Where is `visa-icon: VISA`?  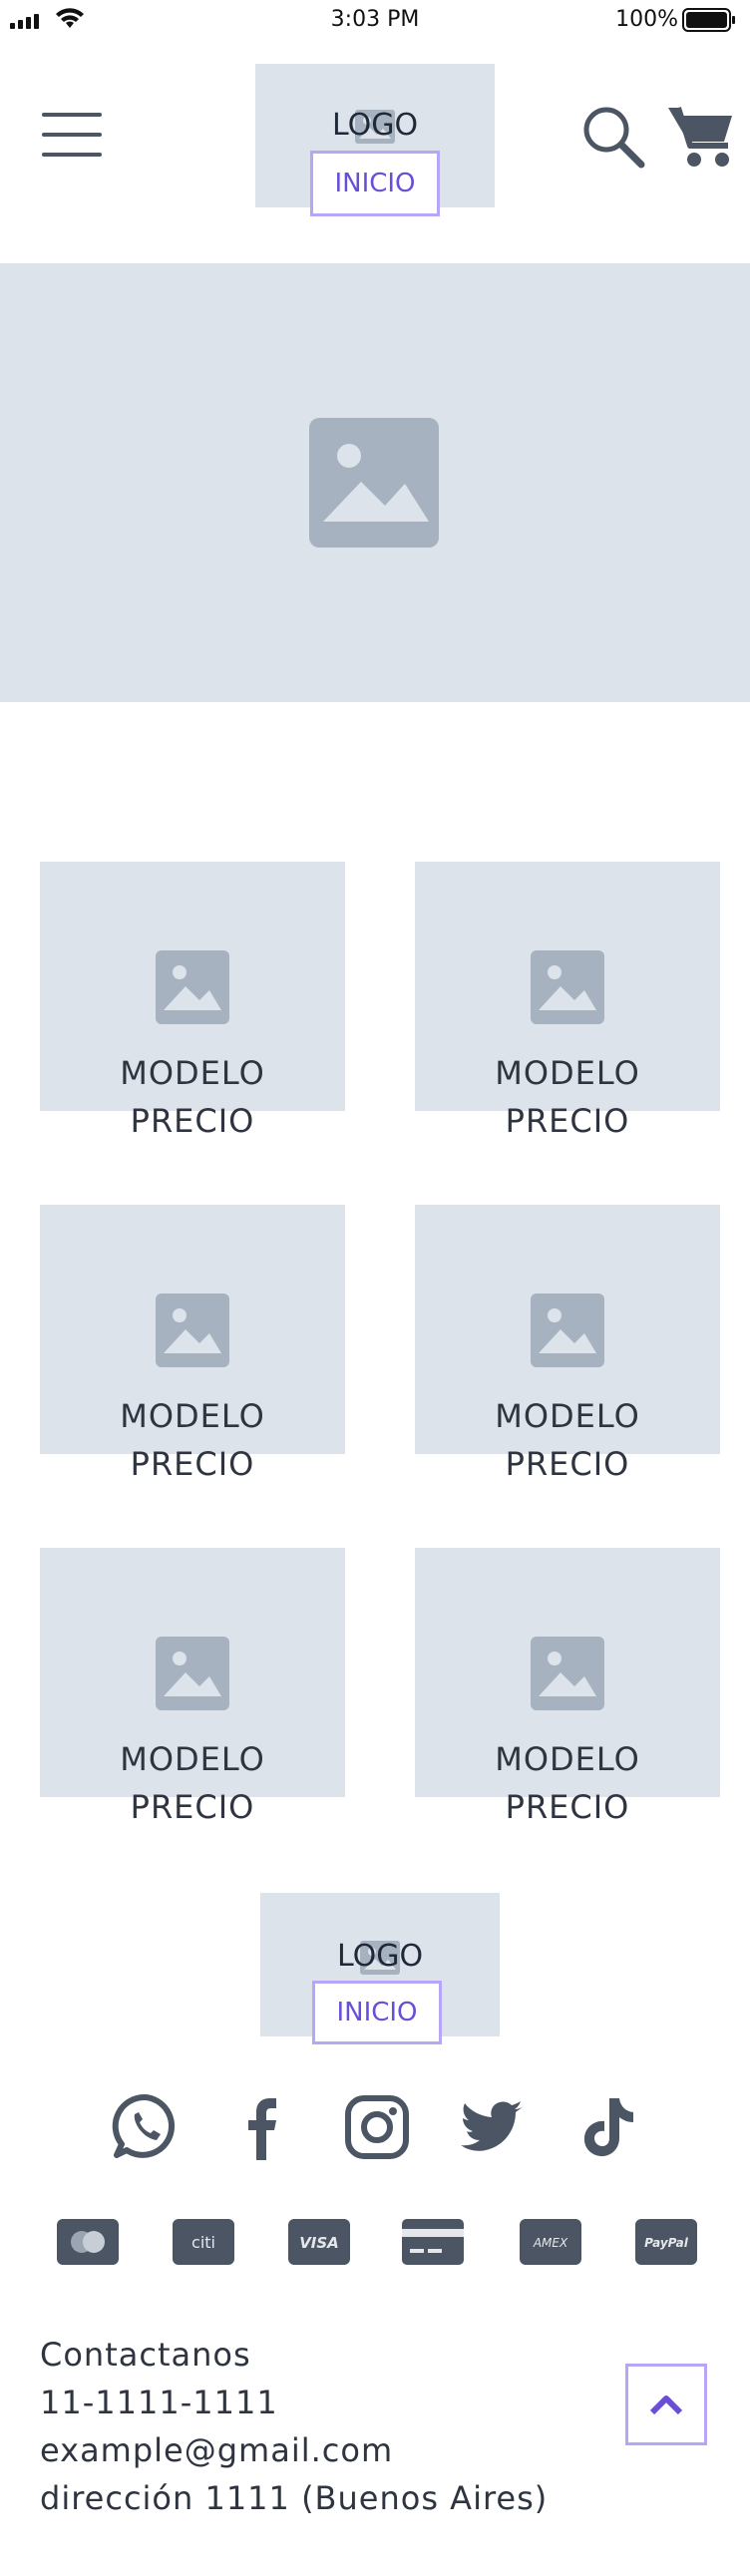
visa-icon: VISA is located at coordinates (319, 2242).